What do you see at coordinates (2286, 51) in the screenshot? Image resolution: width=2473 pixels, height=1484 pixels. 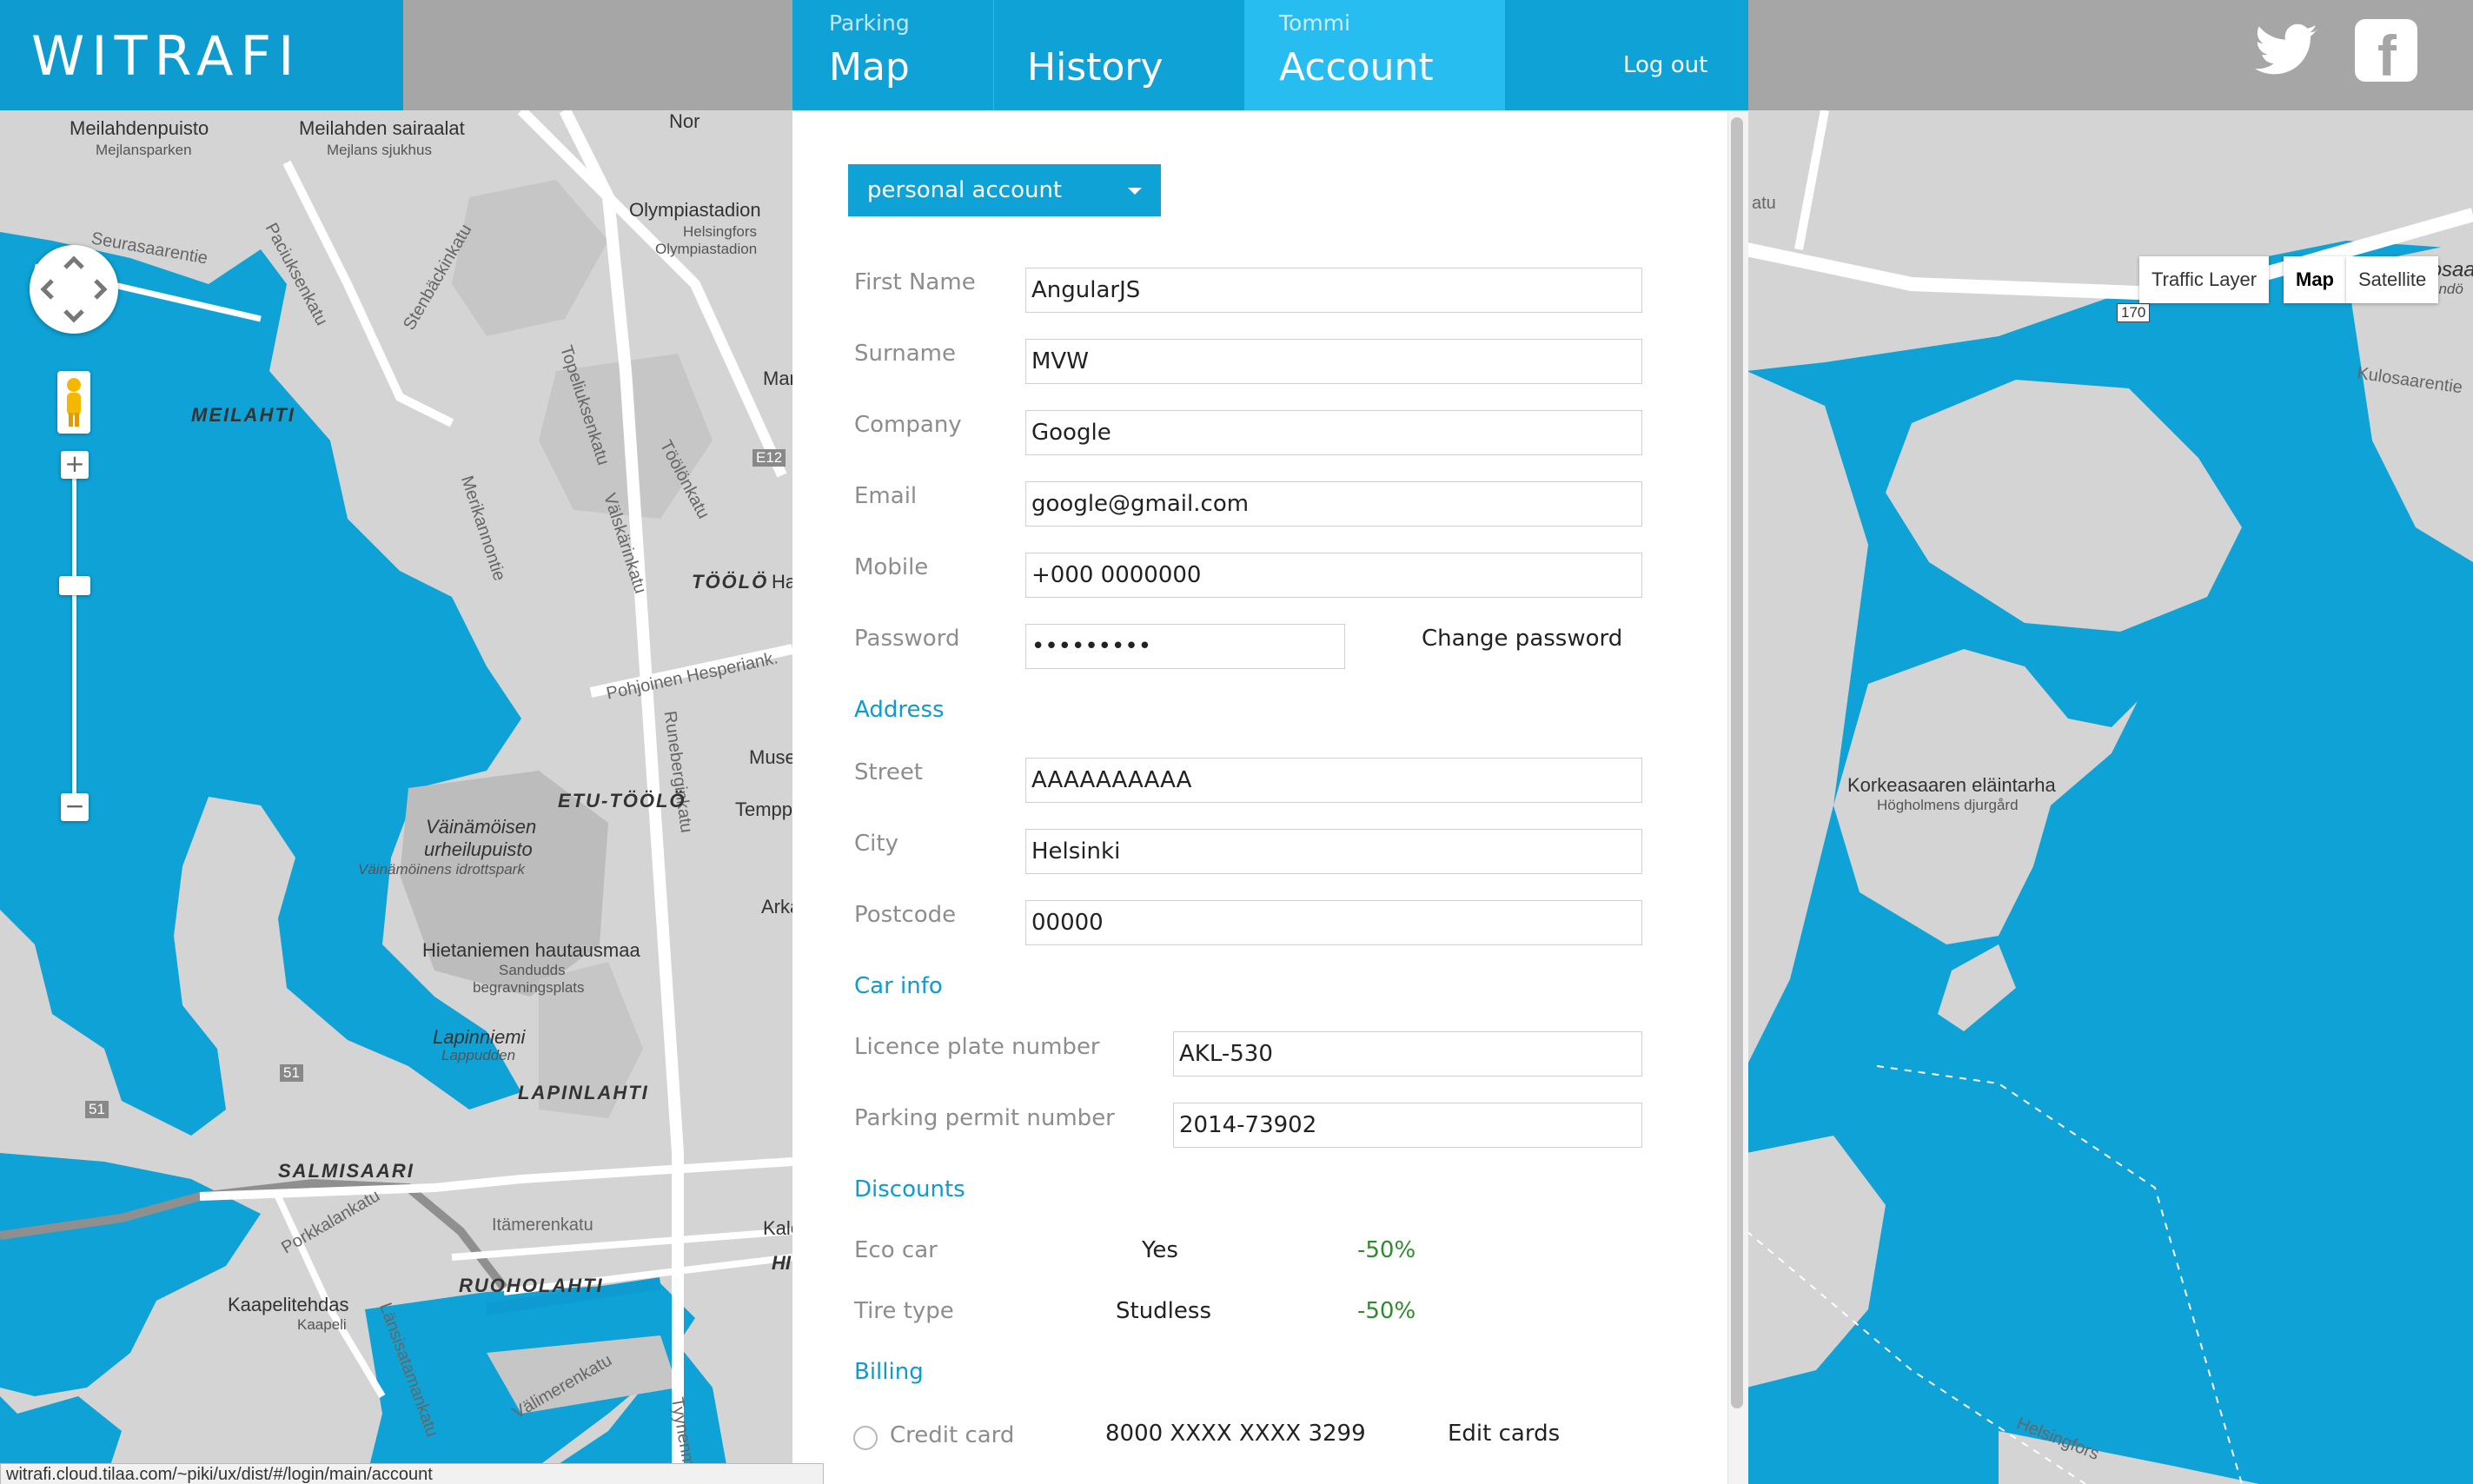 I see `twitter-icon` at bounding box center [2286, 51].